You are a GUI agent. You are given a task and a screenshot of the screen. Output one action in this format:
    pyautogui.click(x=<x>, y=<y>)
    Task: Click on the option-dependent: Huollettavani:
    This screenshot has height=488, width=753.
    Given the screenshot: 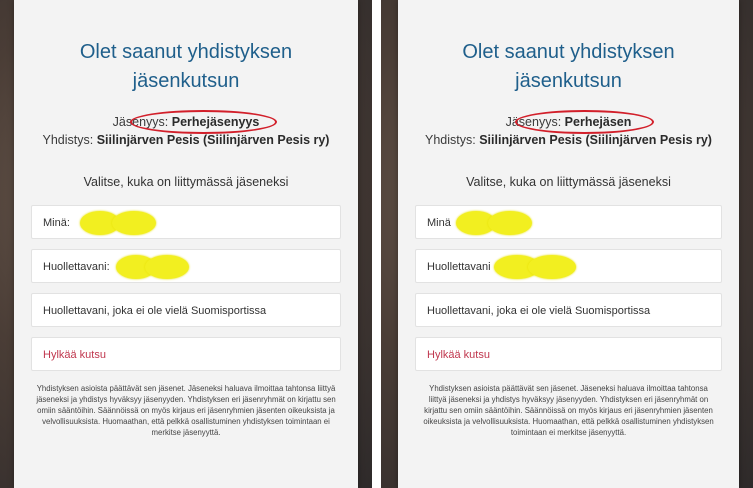 What is the action you would take?
    pyautogui.click(x=186, y=266)
    